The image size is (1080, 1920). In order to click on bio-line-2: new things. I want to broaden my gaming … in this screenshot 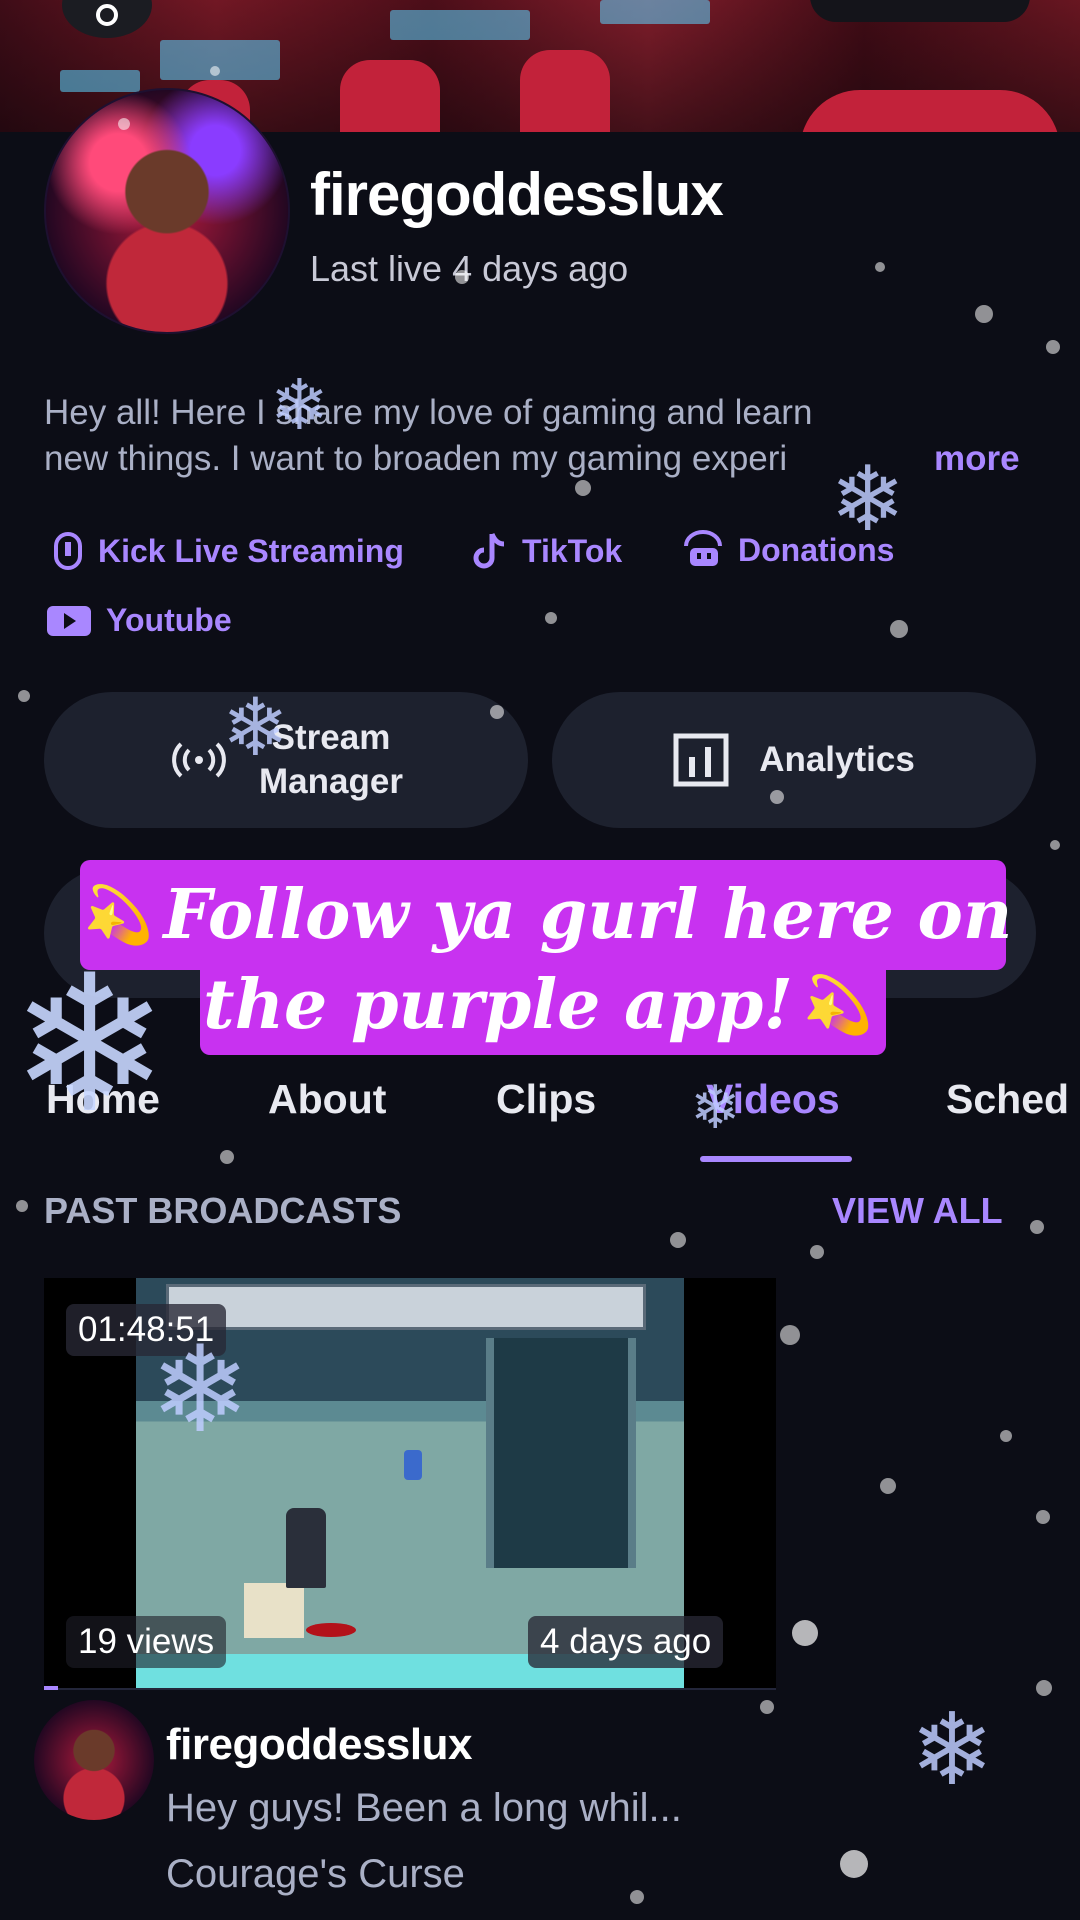, I will do `click(416, 458)`.